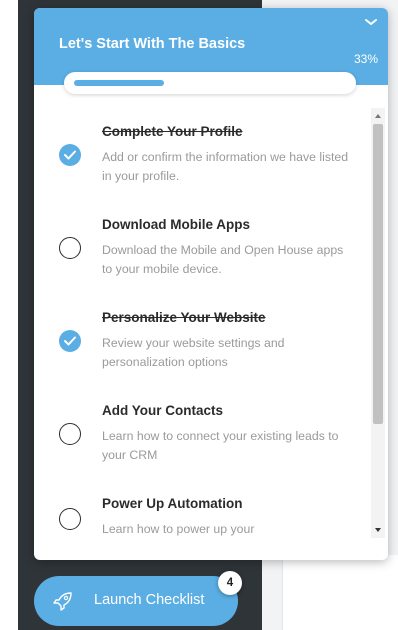  Describe the element at coordinates (176, 224) in the screenshot. I see `checklist-item-title: Download Mobile Apps` at that location.